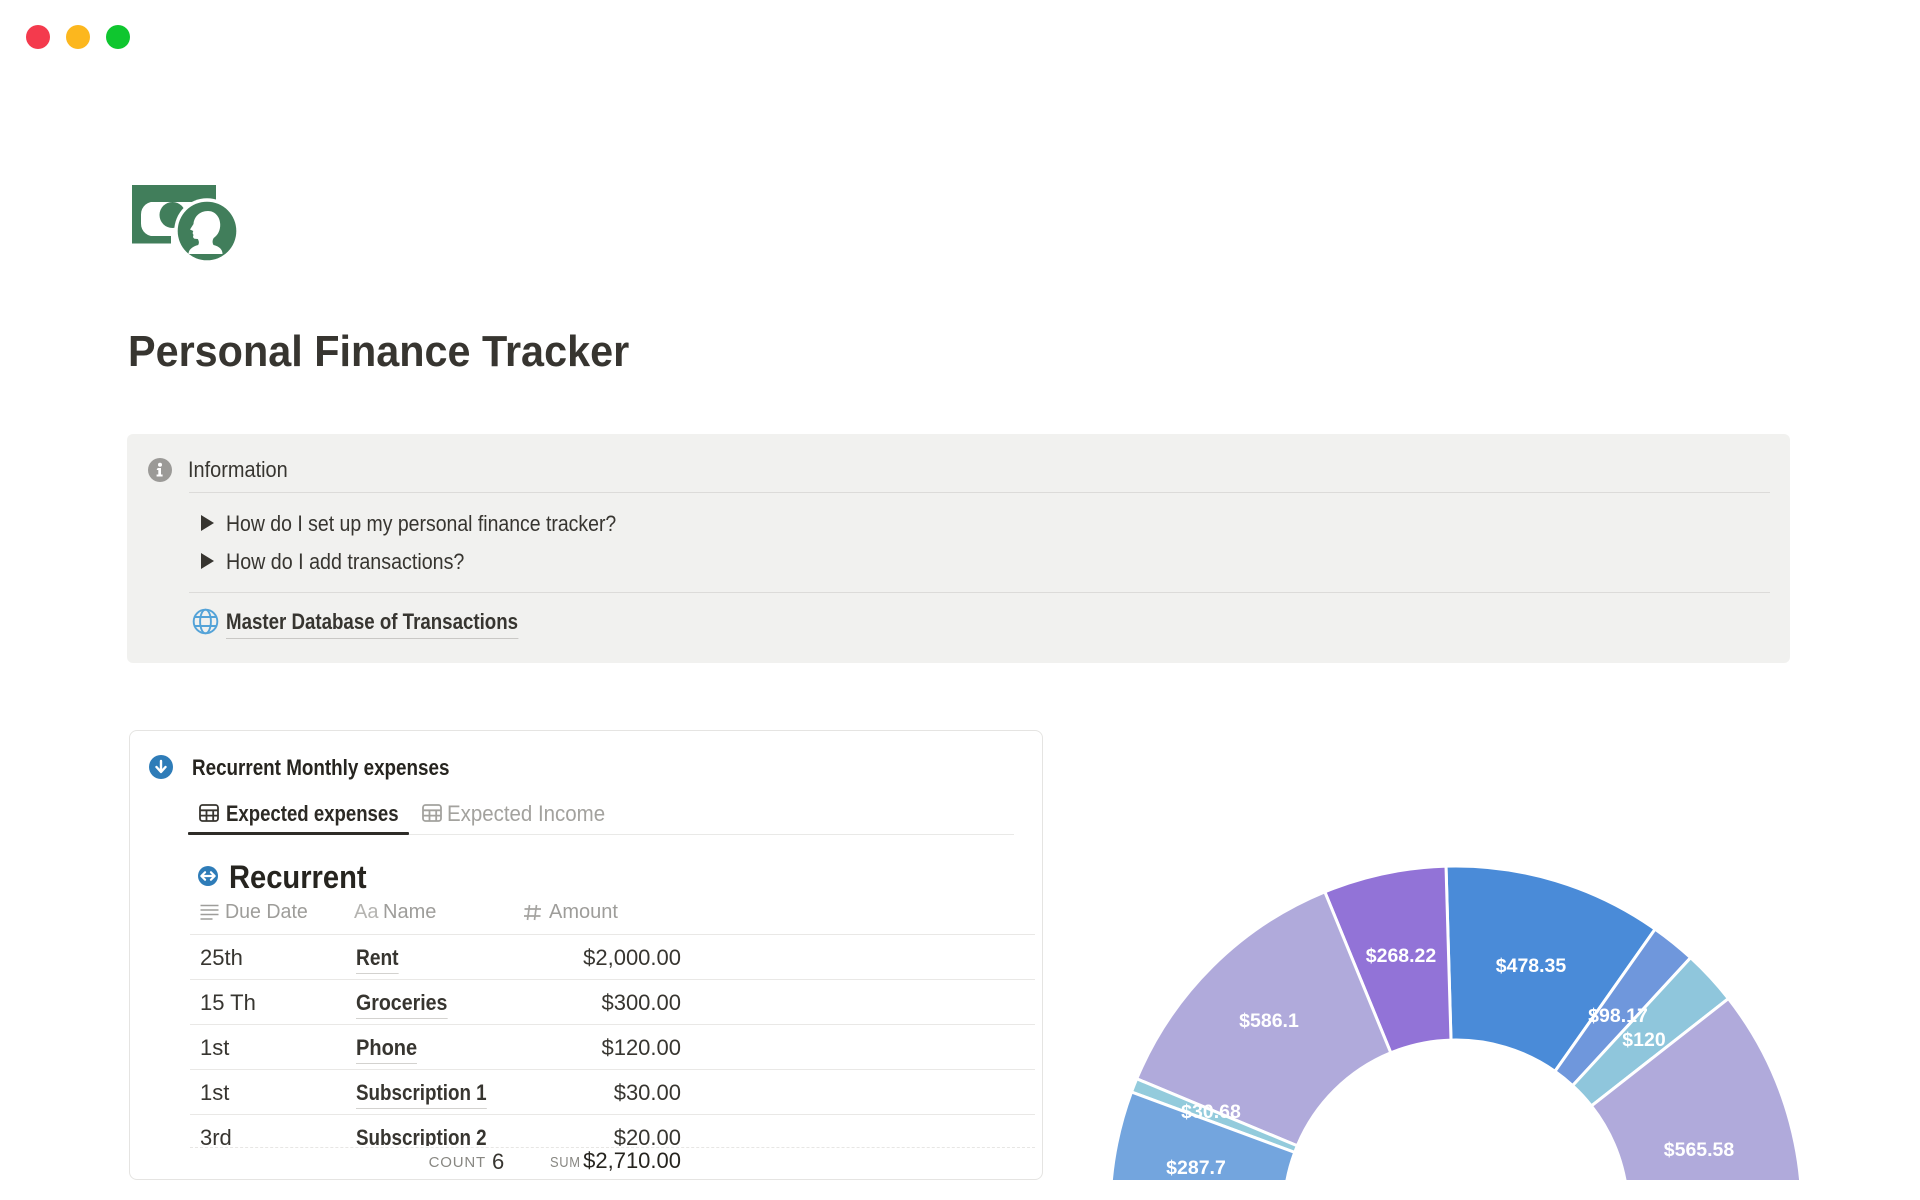 This screenshot has width=1920, height=1200. What do you see at coordinates (1196, 1168) in the screenshot?
I see `svg-text: $287.7` at bounding box center [1196, 1168].